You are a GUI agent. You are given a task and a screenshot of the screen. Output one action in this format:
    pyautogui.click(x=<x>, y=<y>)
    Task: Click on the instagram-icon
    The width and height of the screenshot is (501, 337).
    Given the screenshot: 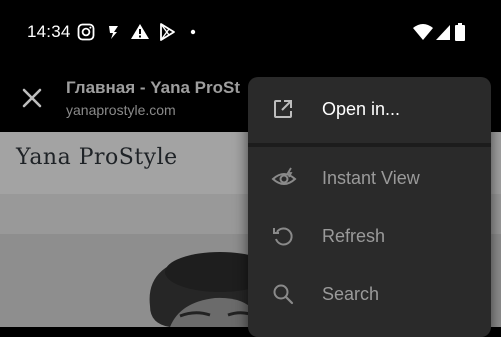 What is the action you would take?
    pyautogui.click(x=86, y=32)
    